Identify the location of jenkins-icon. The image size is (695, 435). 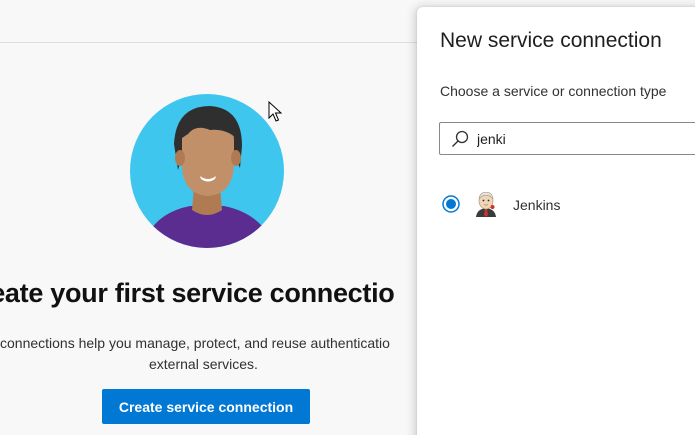
(486, 204).